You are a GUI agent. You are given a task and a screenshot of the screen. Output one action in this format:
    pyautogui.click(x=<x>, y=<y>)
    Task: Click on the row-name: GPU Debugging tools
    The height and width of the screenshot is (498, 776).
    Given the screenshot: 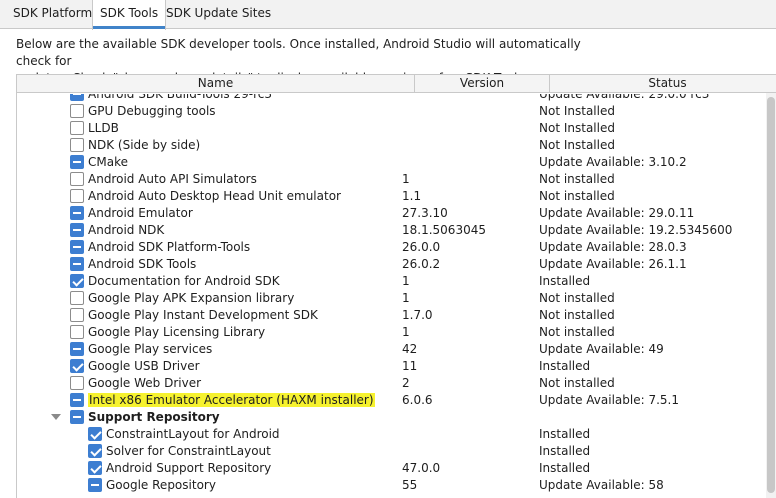 What is the action you would take?
    pyautogui.click(x=152, y=111)
    